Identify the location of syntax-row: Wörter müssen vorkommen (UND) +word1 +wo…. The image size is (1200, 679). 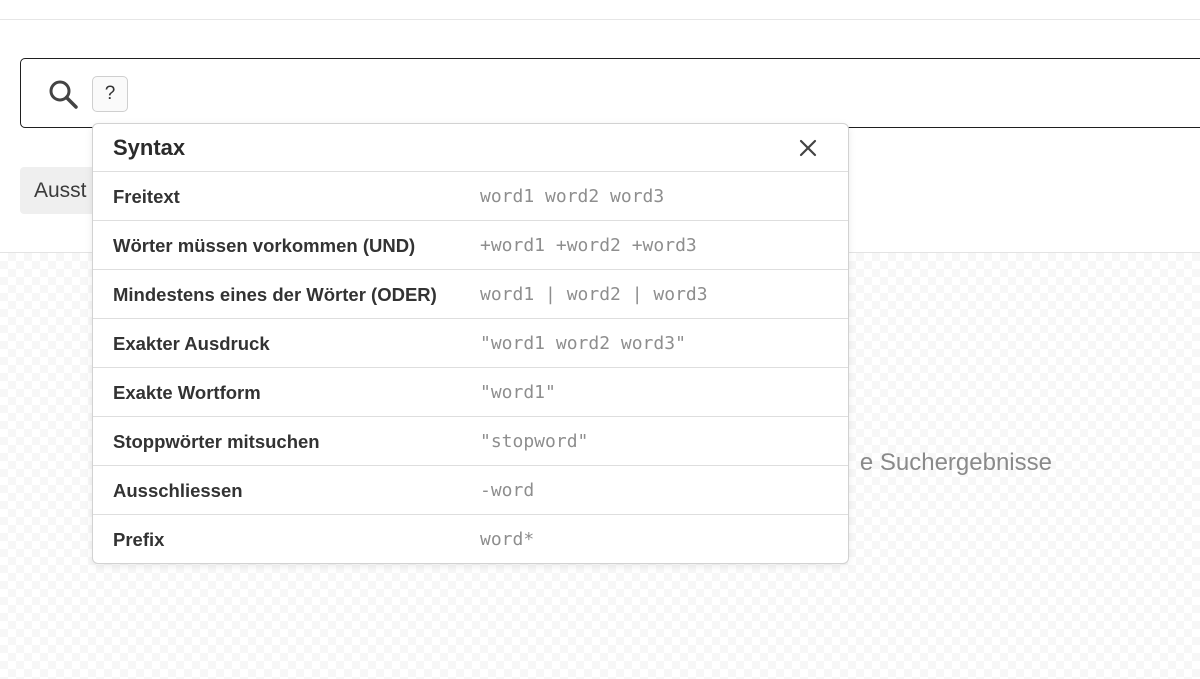
(470, 245).